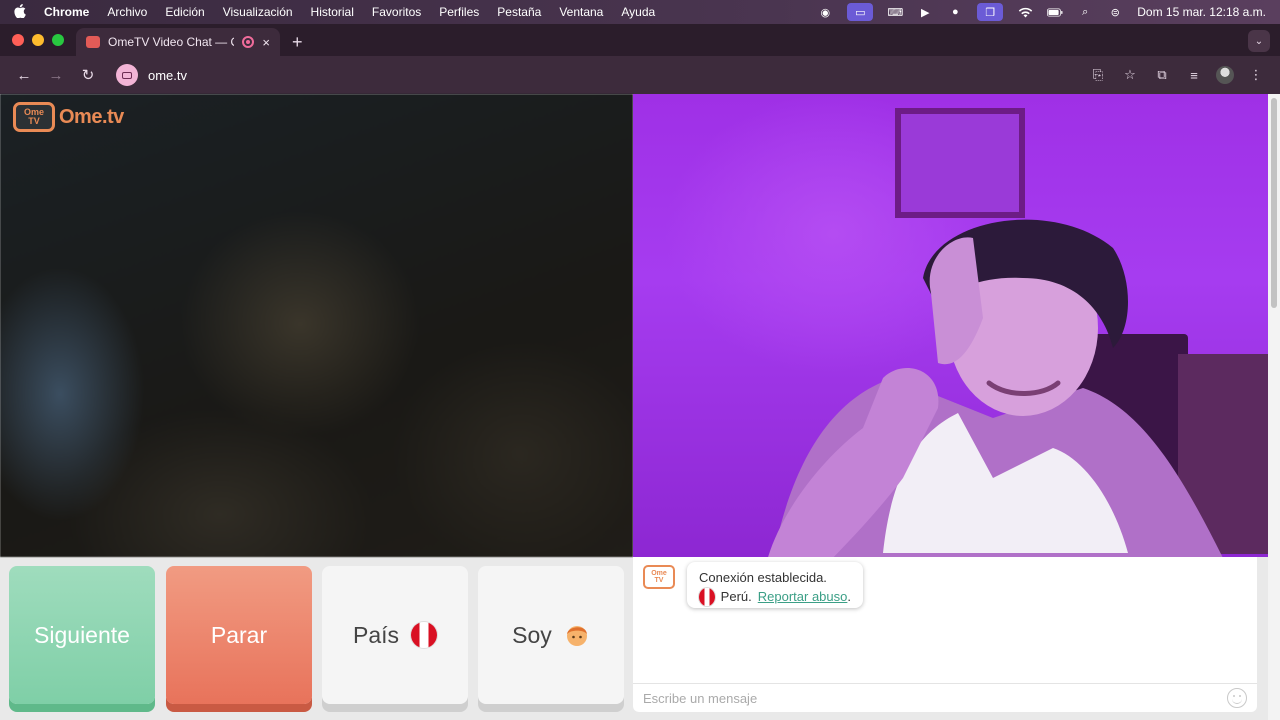 The height and width of the screenshot is (720, 1280). I want to click on menu-archivo: Archivo, so click(127, 12).